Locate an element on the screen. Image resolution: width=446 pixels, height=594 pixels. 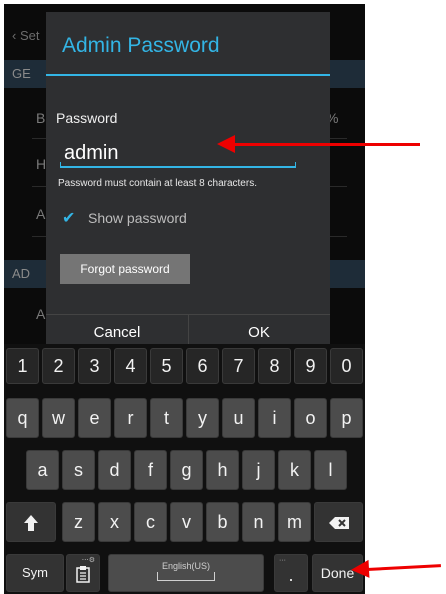
sym-key: Sym is located at coordinates (35, 573).